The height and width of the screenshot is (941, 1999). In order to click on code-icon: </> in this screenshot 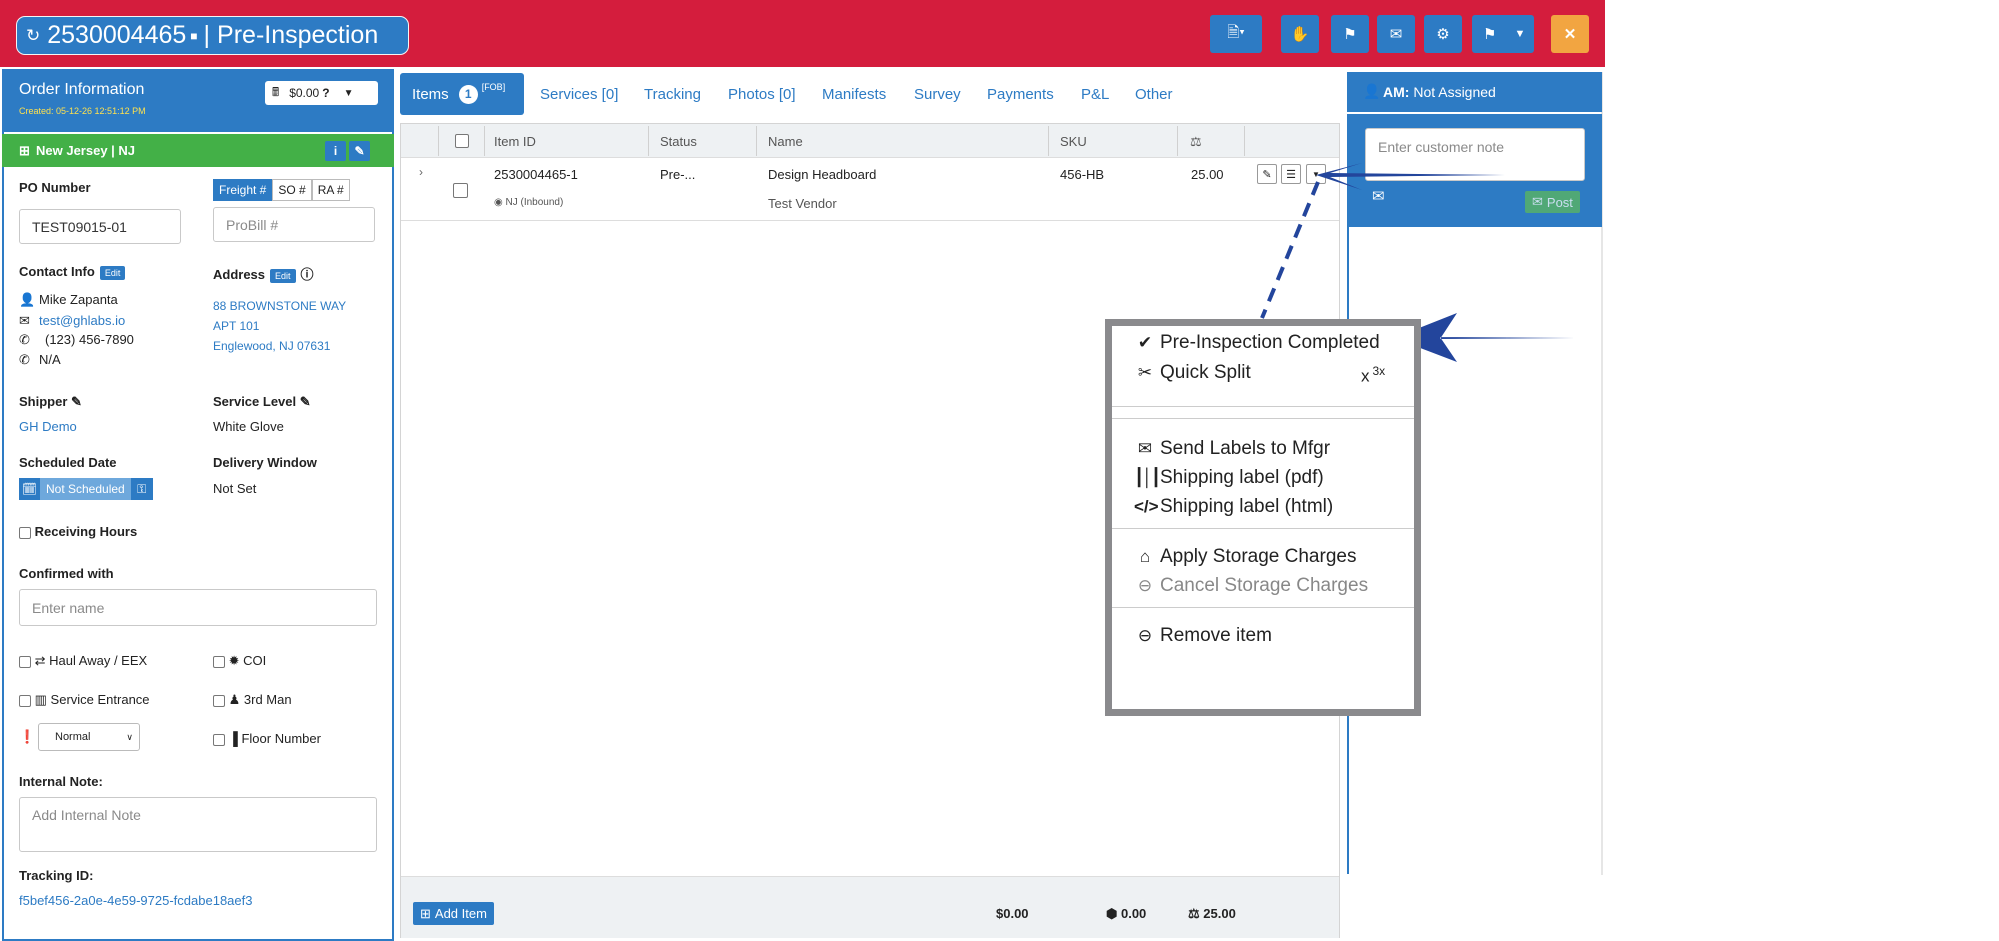, I will do `click(1146, 506)`.